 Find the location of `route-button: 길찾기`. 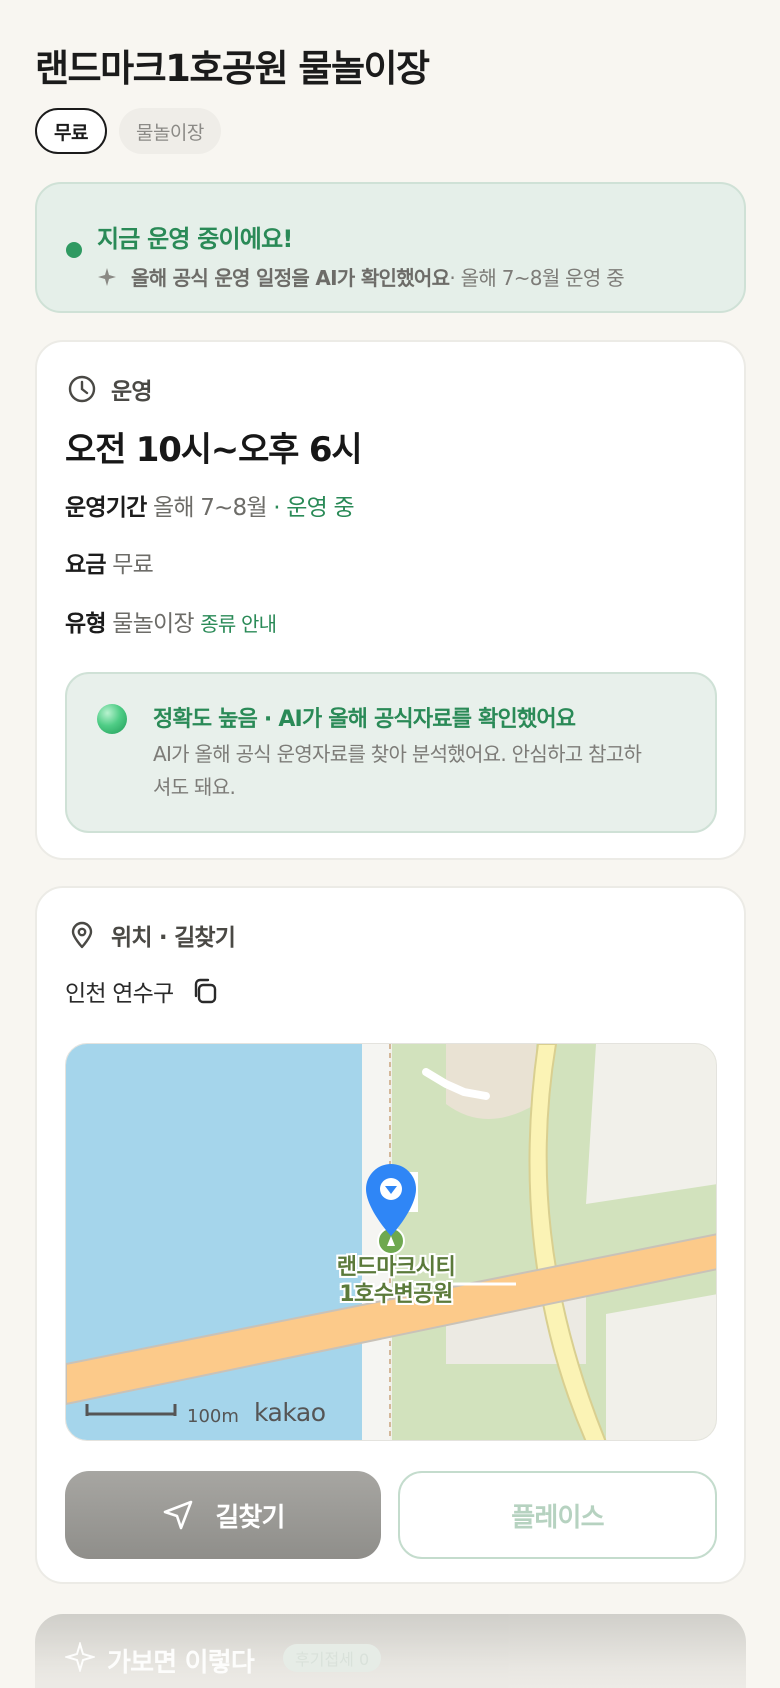

route-button: 길찾기 is located at coordinates (223, 1515).